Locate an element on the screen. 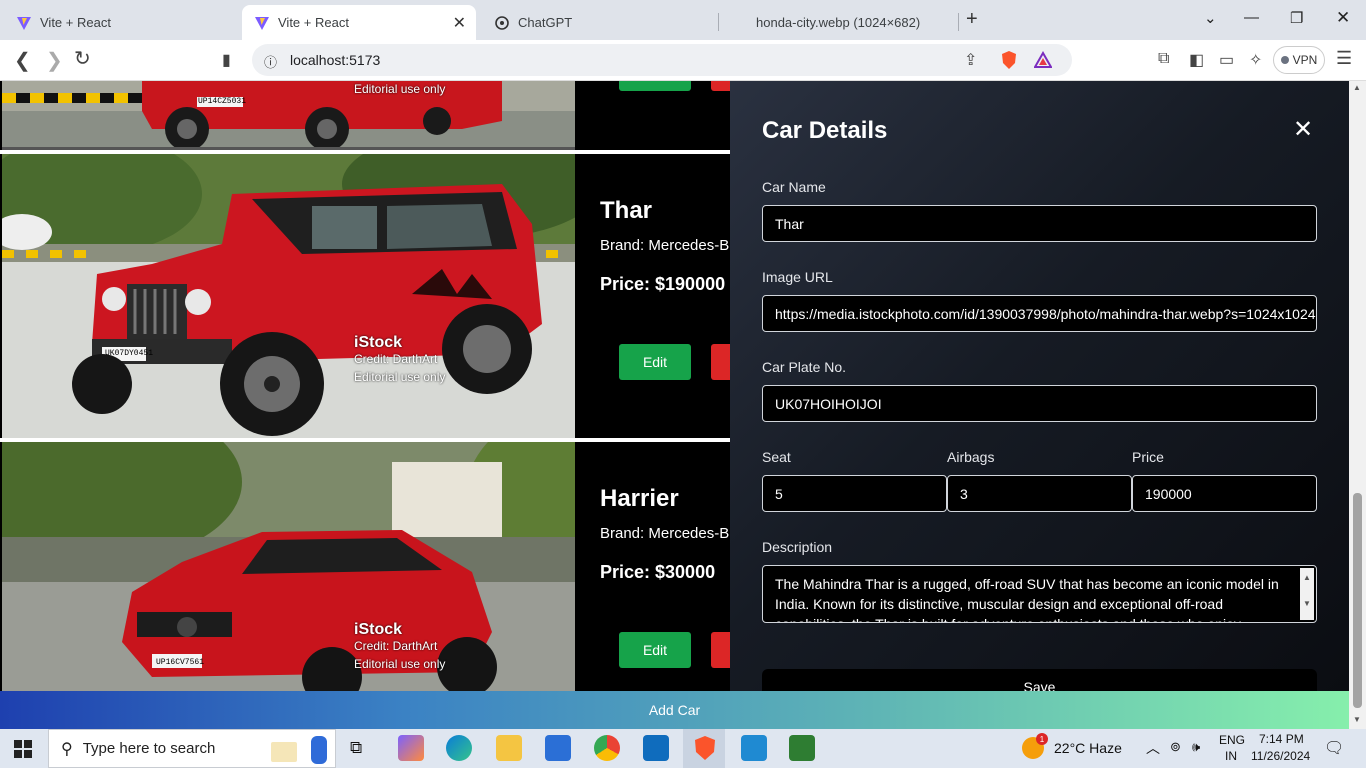 This screenshot has height=768, width=1366. search-placeholder: Type here to search is located at coordinates (149, 748).